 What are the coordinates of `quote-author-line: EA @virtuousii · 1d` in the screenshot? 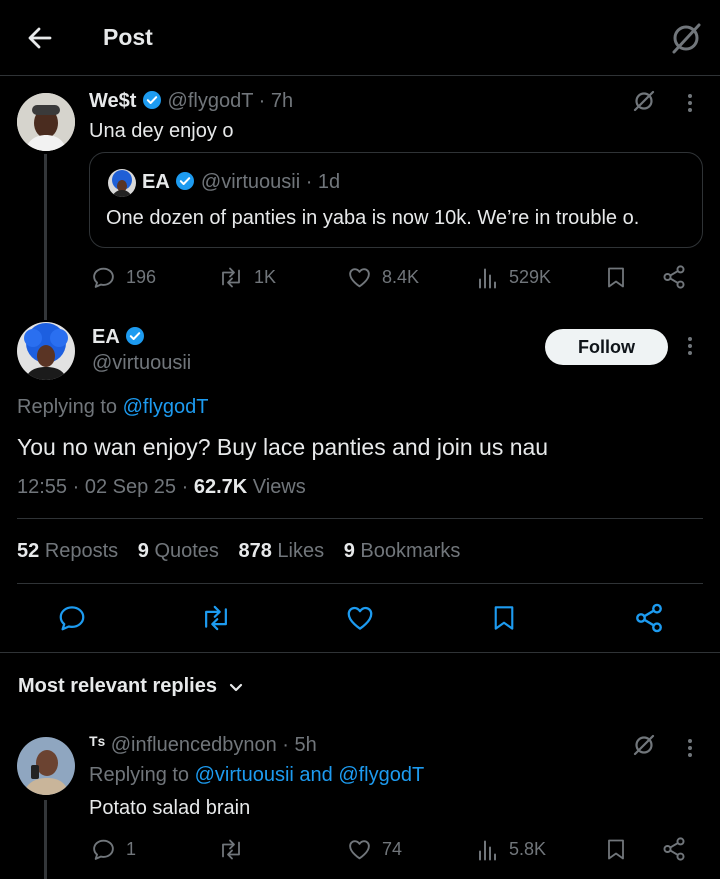 It's located at (241, 182).